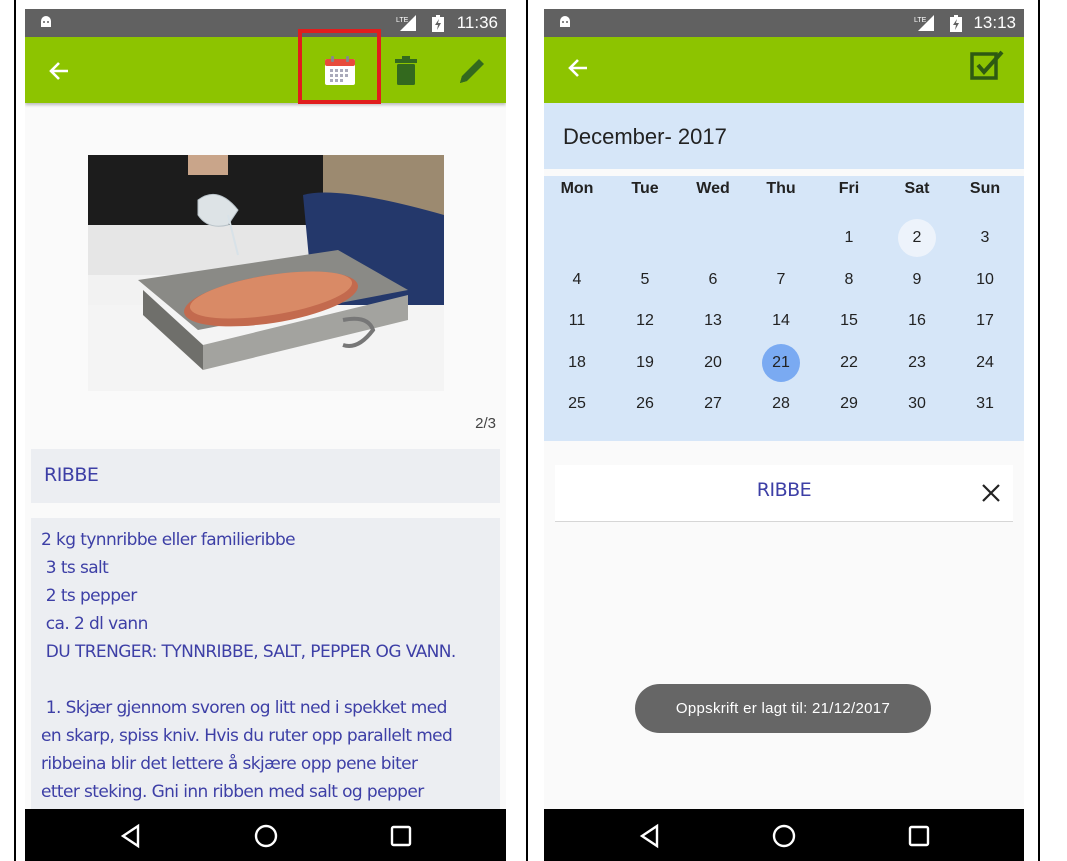 Image resolution: width=1067 pixels, height=861 pixels. Describe the element at coordinates (985, 280) in the screenshot. I see `calendar-day: 10` at that location.